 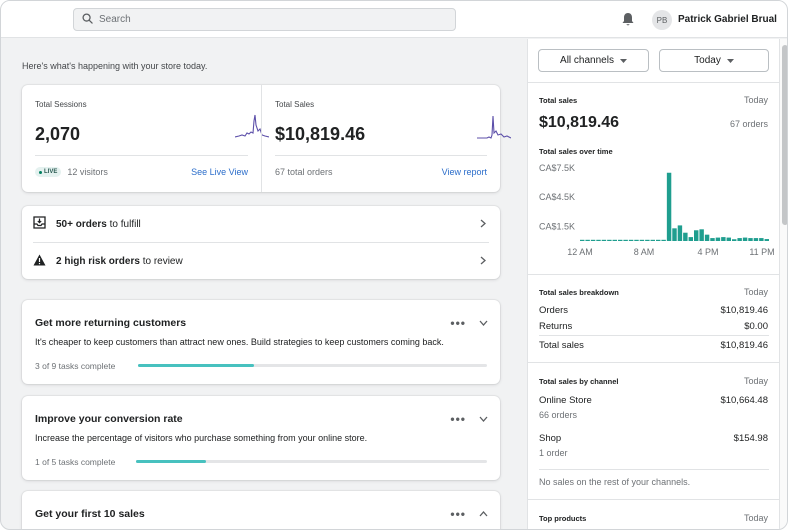 What do you see at coordinates (39, 261) in the screenshot?
I see `warning-icon` at bounding box center [39, 261].